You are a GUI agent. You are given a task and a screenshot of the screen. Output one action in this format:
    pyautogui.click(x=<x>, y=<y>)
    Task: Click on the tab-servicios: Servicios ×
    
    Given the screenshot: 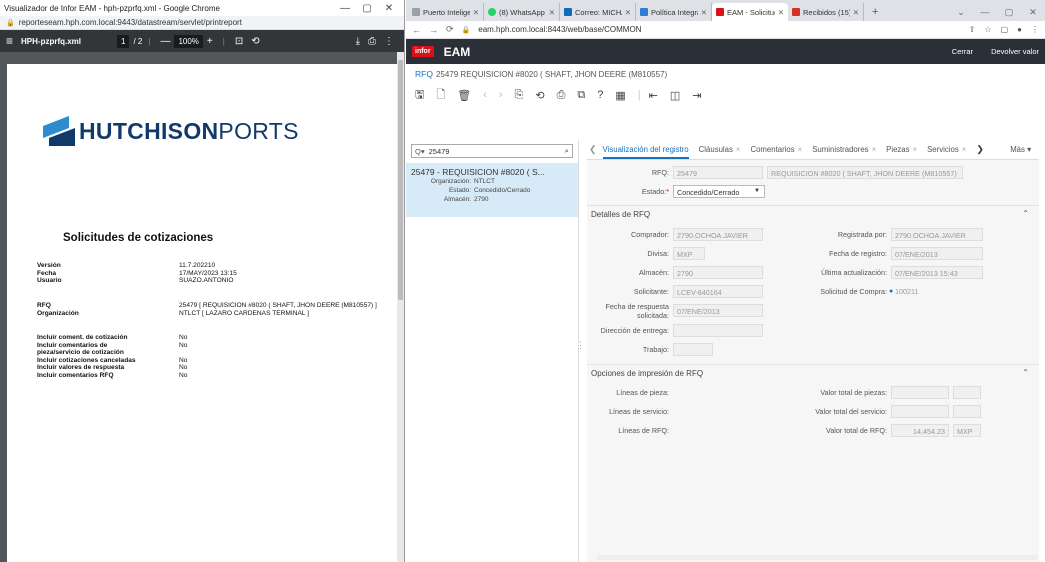 What is the action you would take?
    pyautogui.click(x=946, y=149)
    